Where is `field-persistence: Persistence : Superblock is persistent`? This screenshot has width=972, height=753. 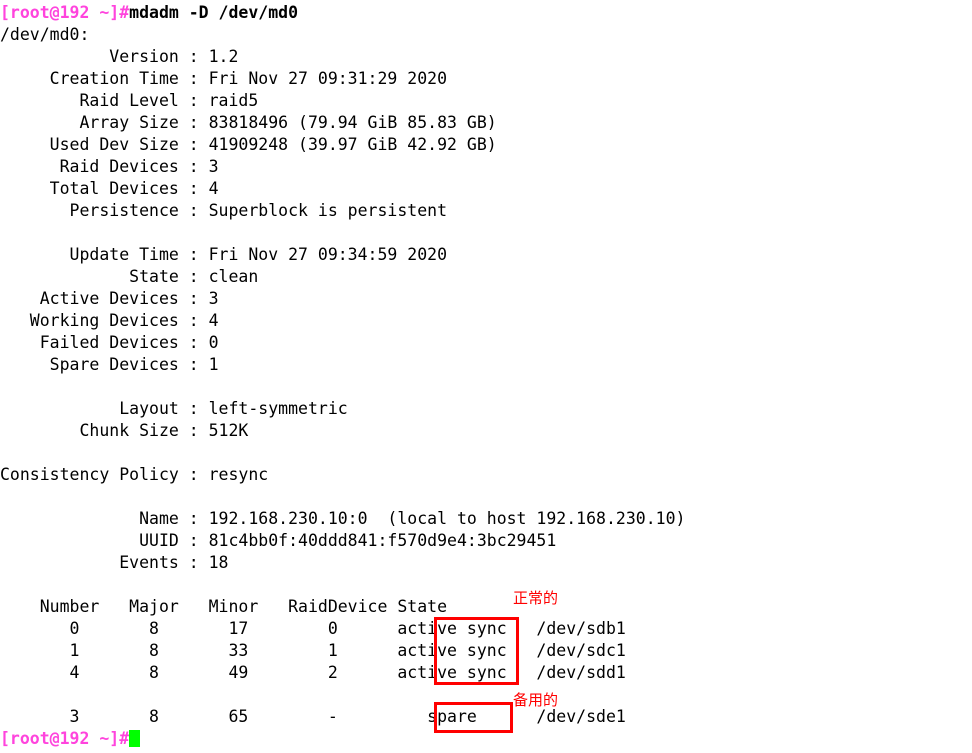 field-persistence: Persistence : Superblock is persistent is located at coordinates (224, 210).